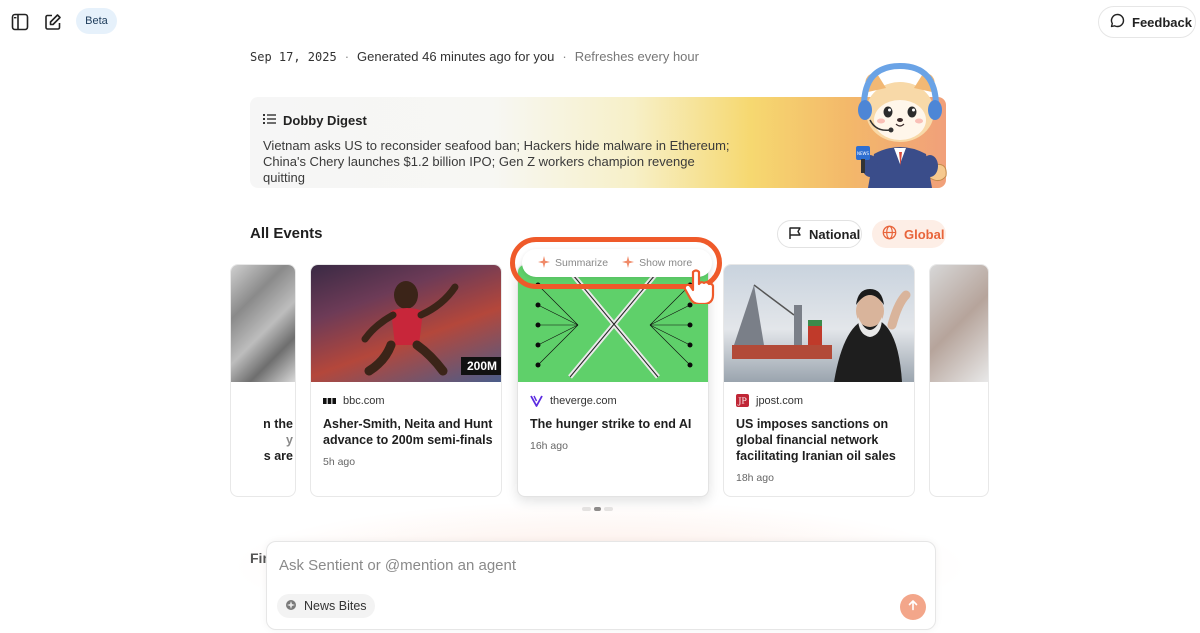 The width and height of the screenshot is (1200, 633). I want to click on event-source: theverge.com, so click(573, 400).